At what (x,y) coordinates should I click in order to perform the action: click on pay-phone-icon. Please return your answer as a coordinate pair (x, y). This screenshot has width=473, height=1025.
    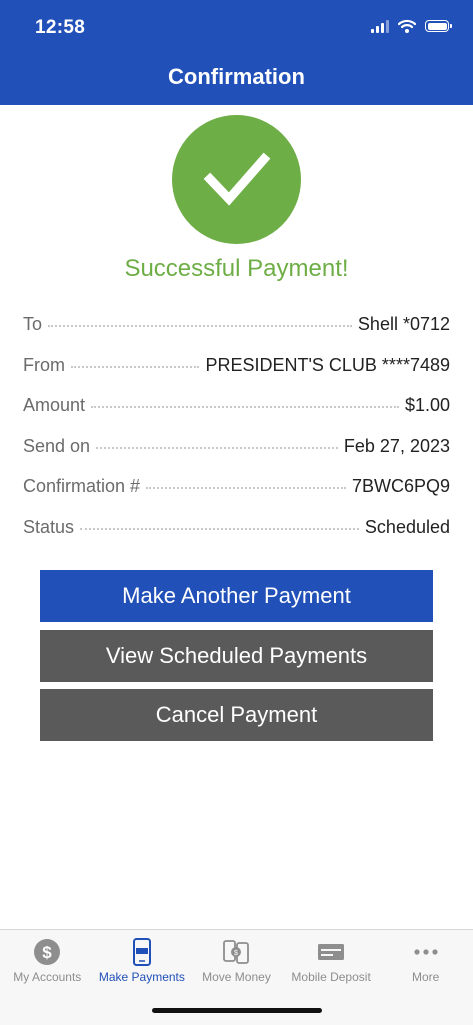
    Looking at the image, I should click on (141, 952).